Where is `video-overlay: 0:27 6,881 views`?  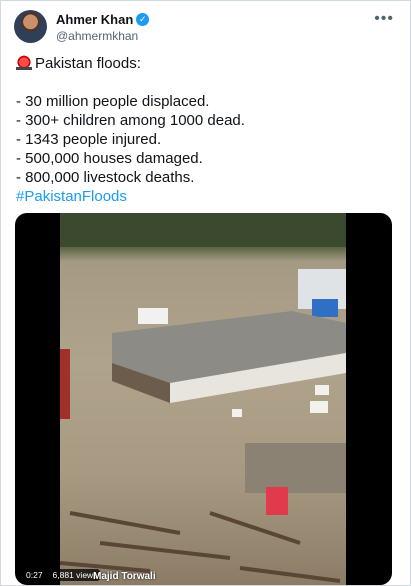 video-overlay: 0:27 6,881 views is located at coordinates (62, 575).